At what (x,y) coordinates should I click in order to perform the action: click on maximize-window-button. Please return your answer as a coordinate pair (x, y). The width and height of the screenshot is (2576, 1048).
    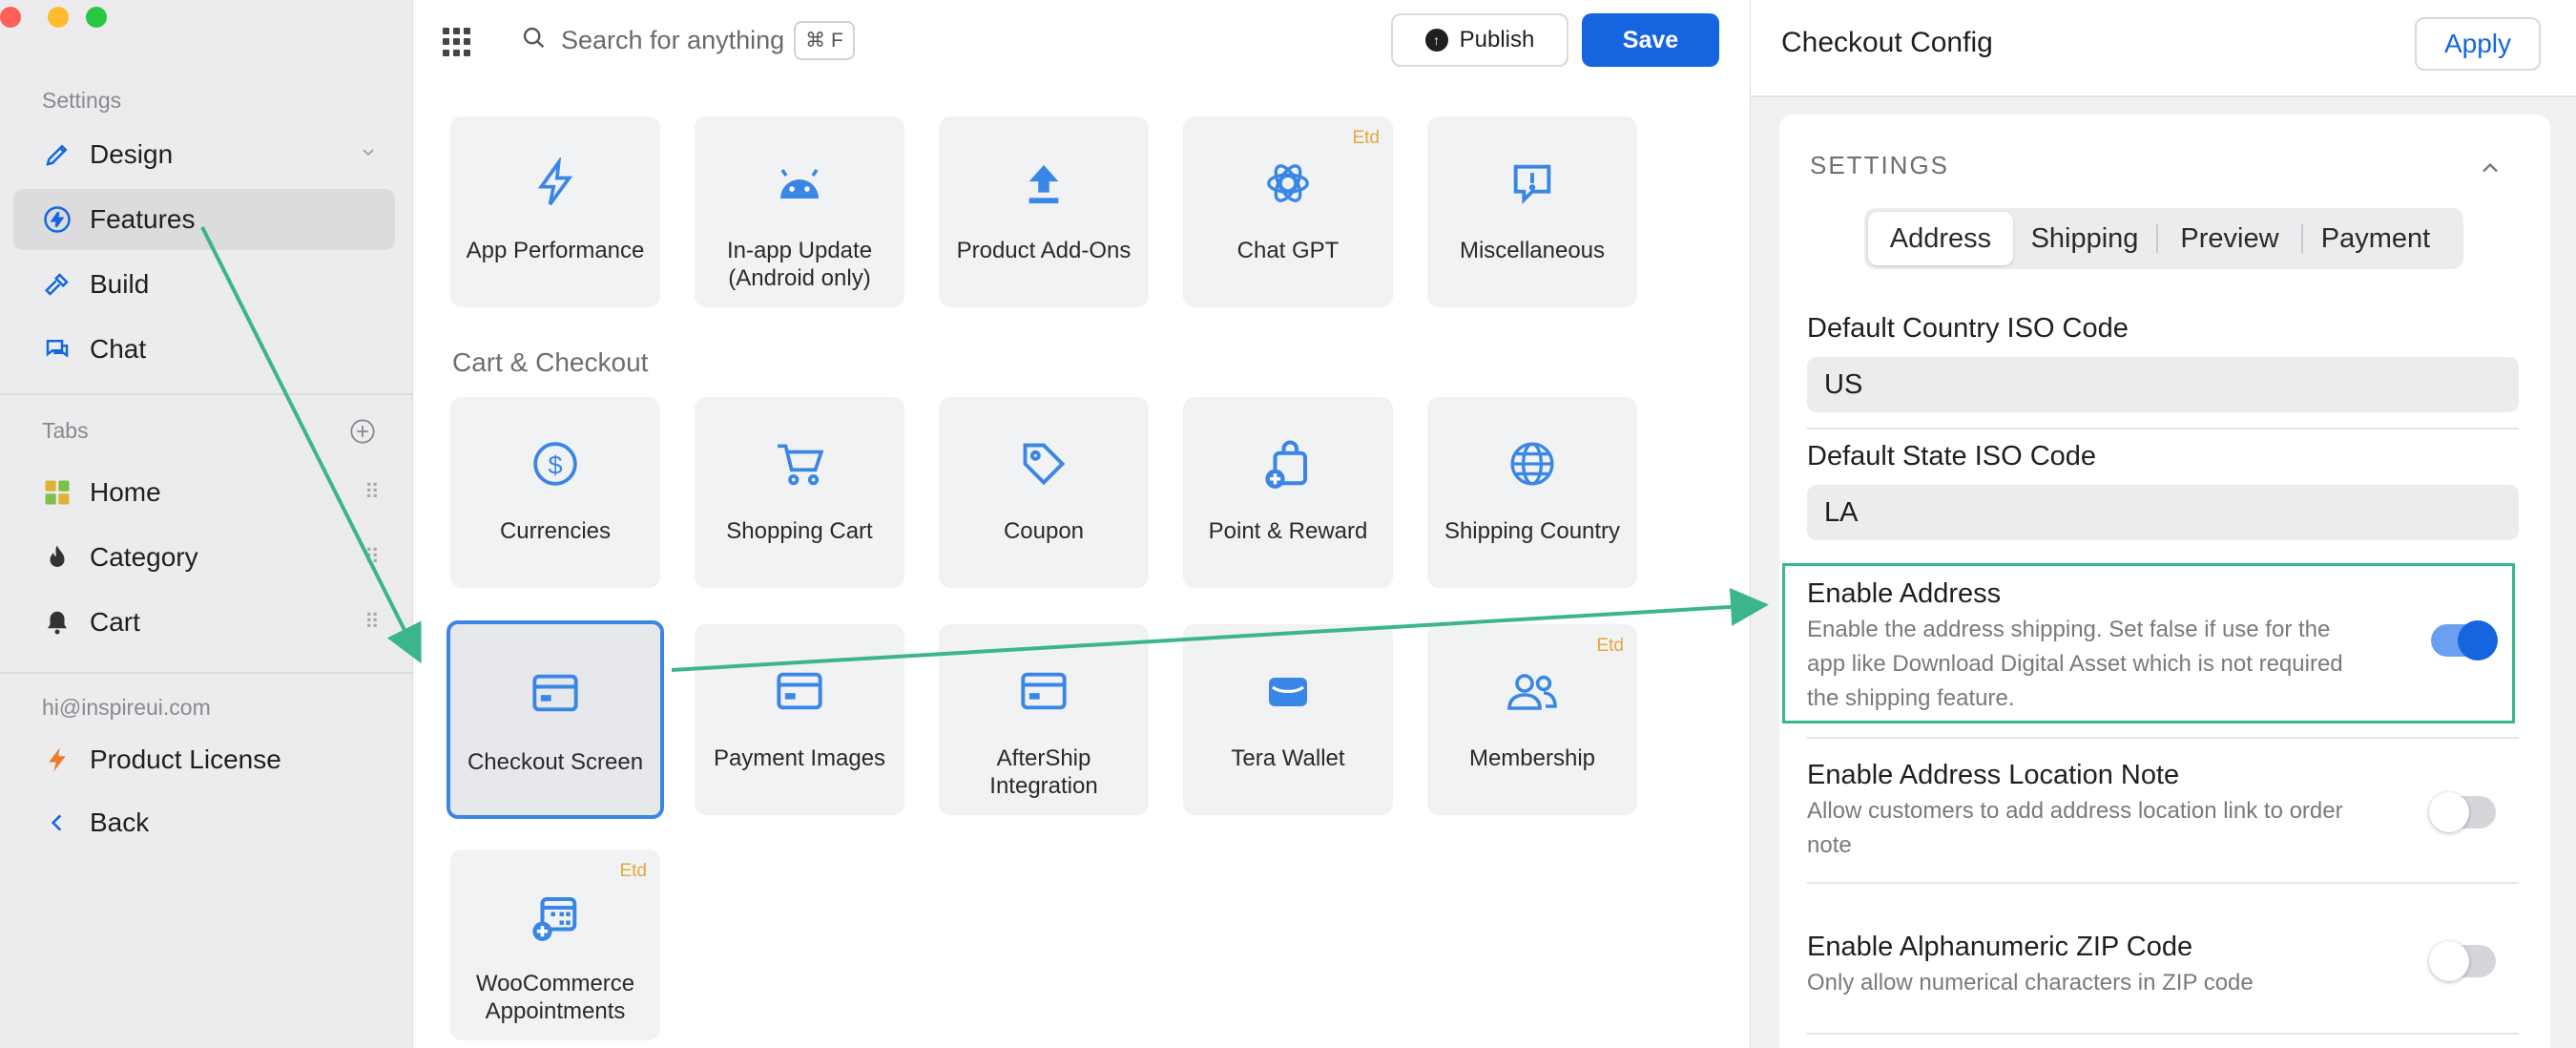
    Looking at the image, I should click on (96, 17).